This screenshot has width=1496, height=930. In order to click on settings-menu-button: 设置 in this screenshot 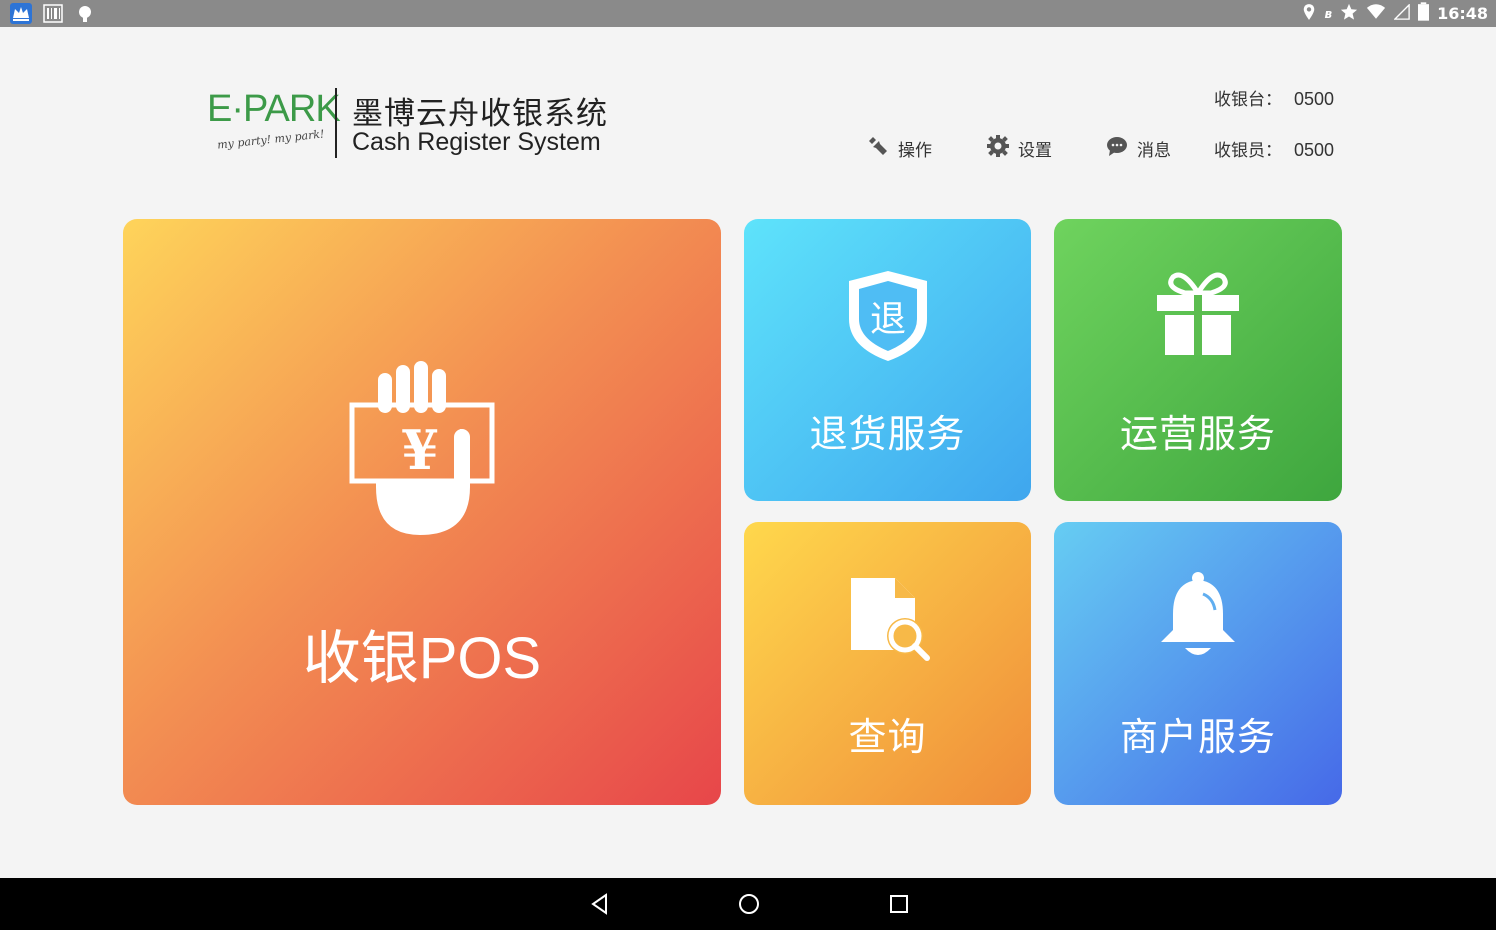, I will do `click(1019, 148)`.